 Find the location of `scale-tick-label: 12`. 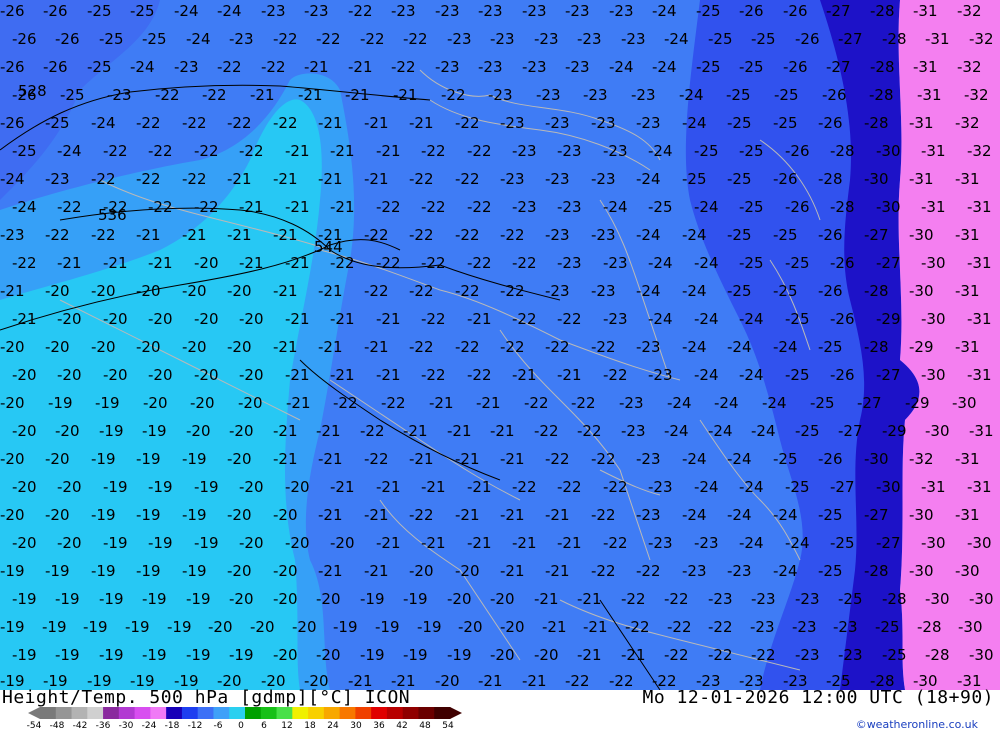

scale-tick-label: 12 is located at coordinates (287, 726).